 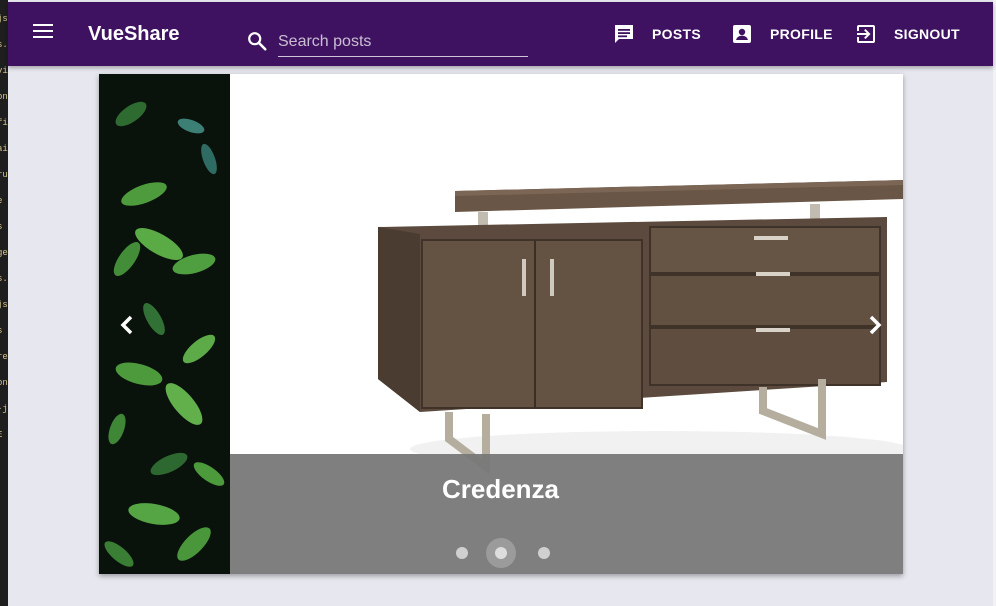 I want to click on menu-icon, so click(x=43, y=34).